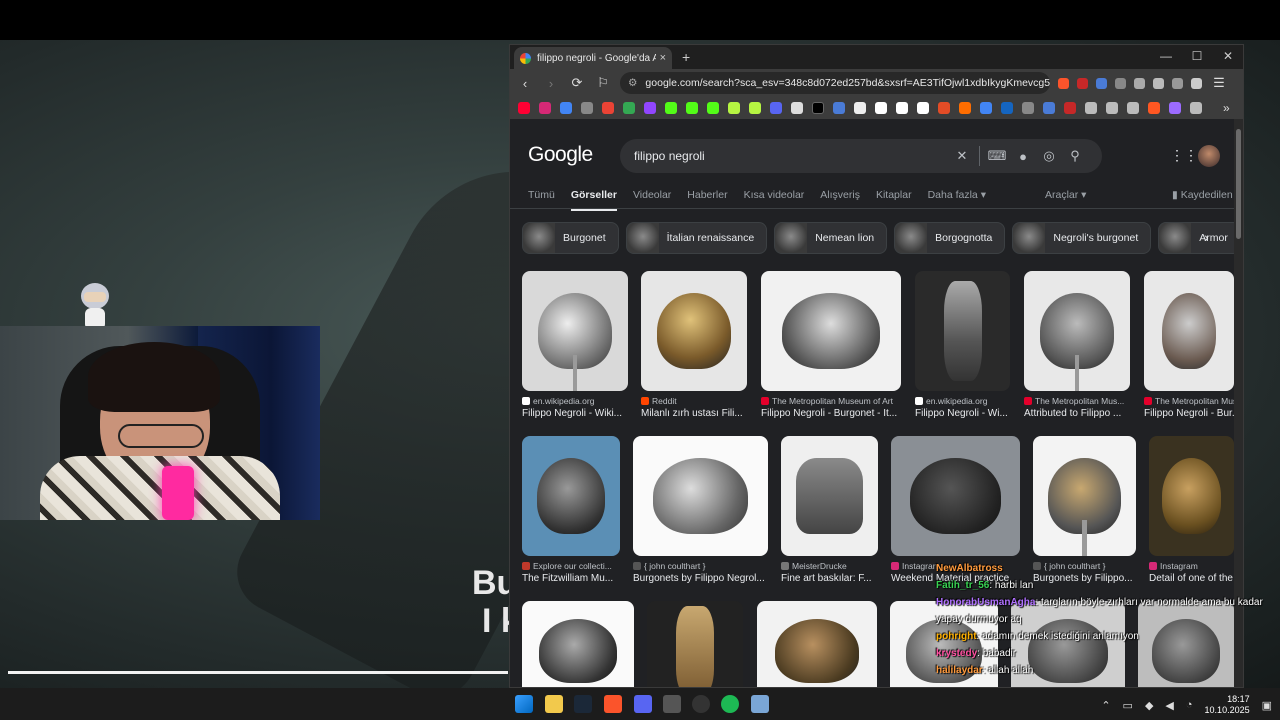 This screenshot has height=720, width=1280. What do you see at coordinates (1189, 705) in the screenshot?
I see `wifi-icon: ◔` at bounding box center [1189, 705].